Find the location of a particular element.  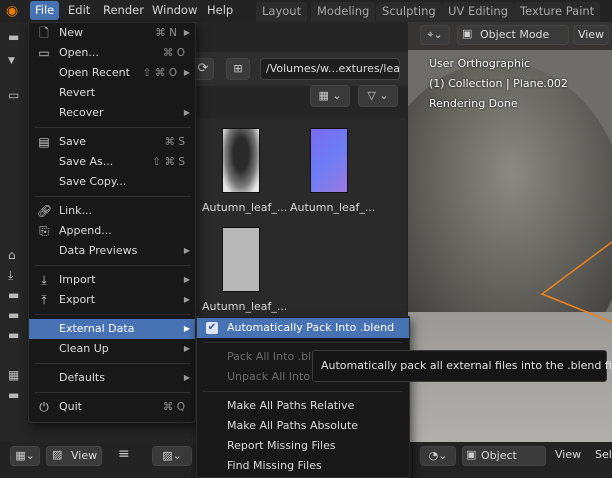

mode-dropdown: Object Mode is located at coordinates (513, 35).